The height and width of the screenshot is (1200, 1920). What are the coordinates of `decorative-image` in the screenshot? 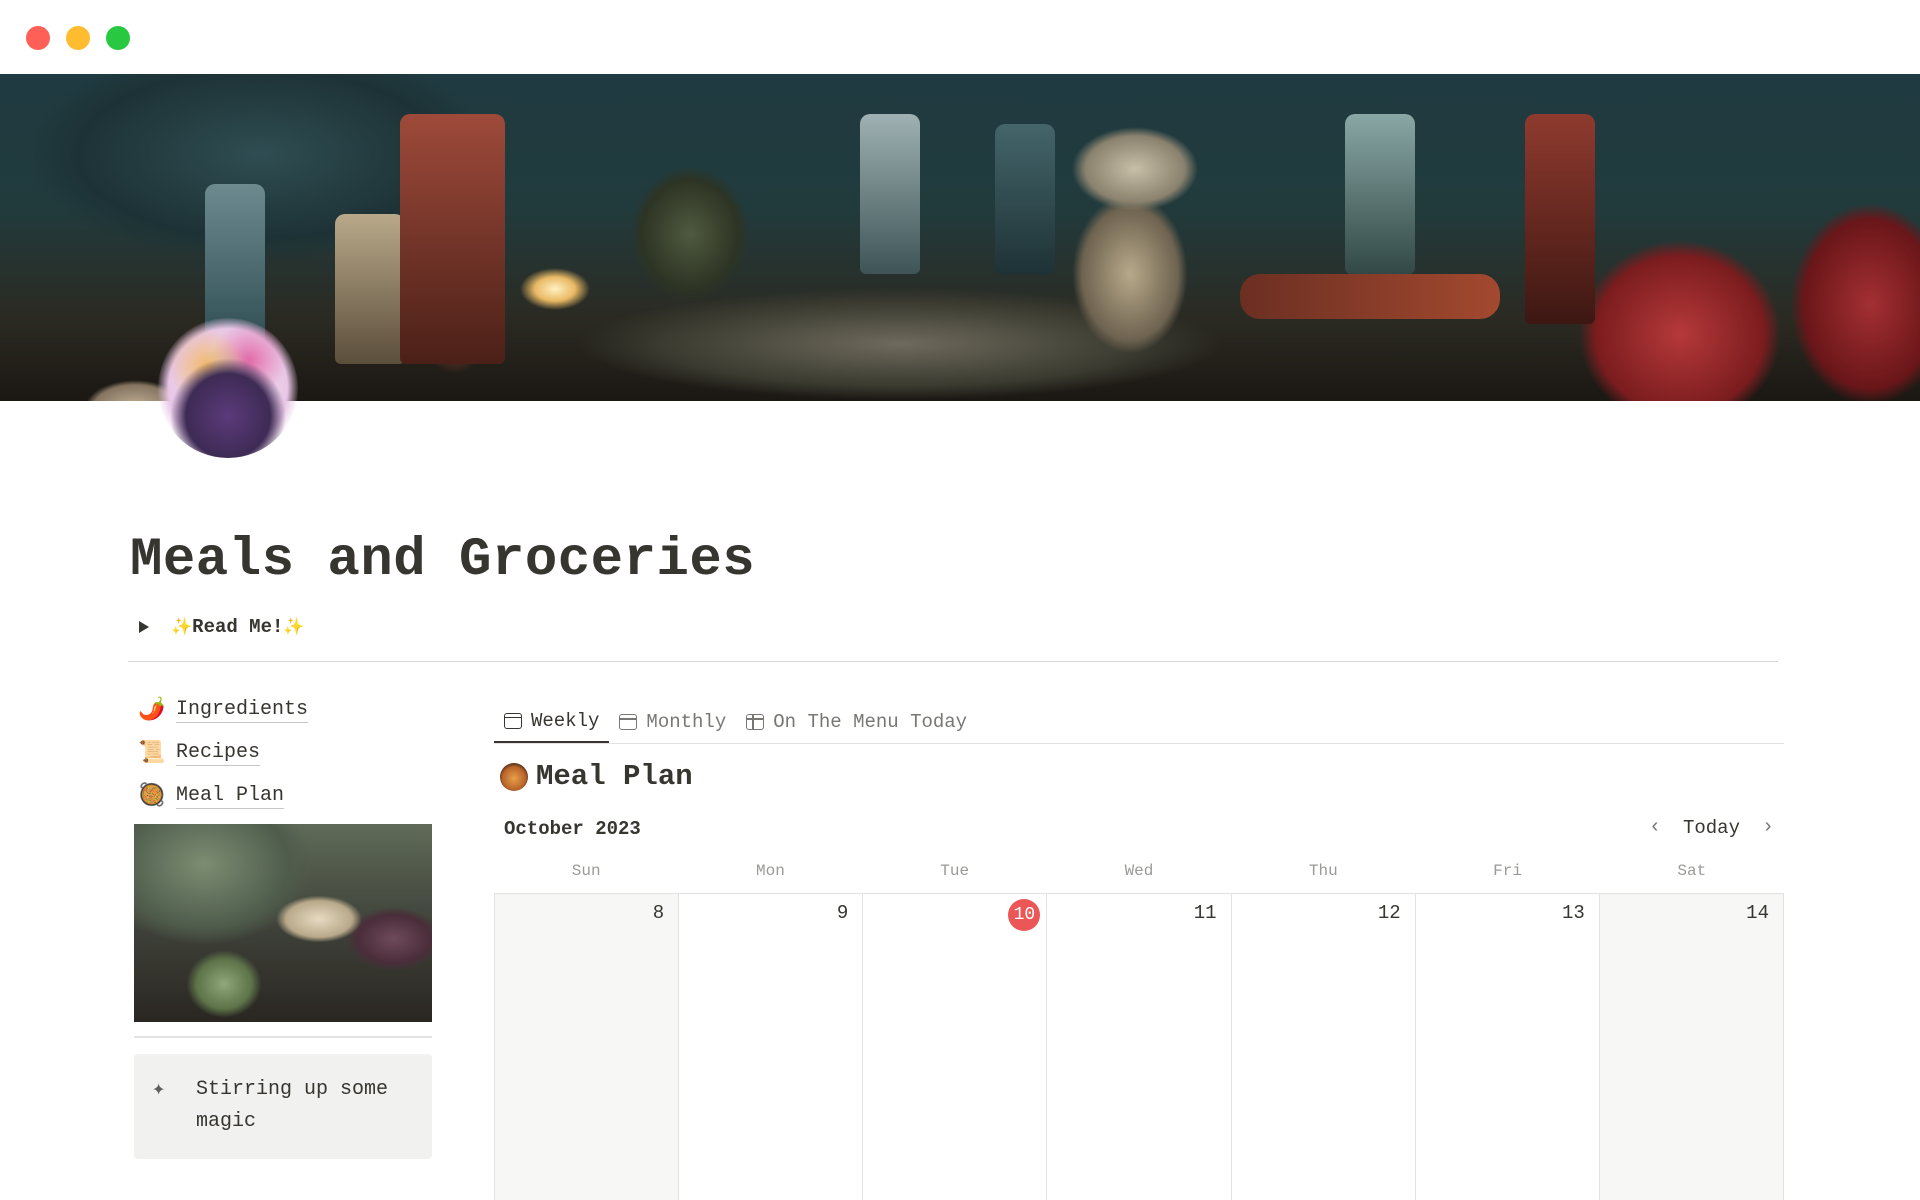 It's located at (283, 923).